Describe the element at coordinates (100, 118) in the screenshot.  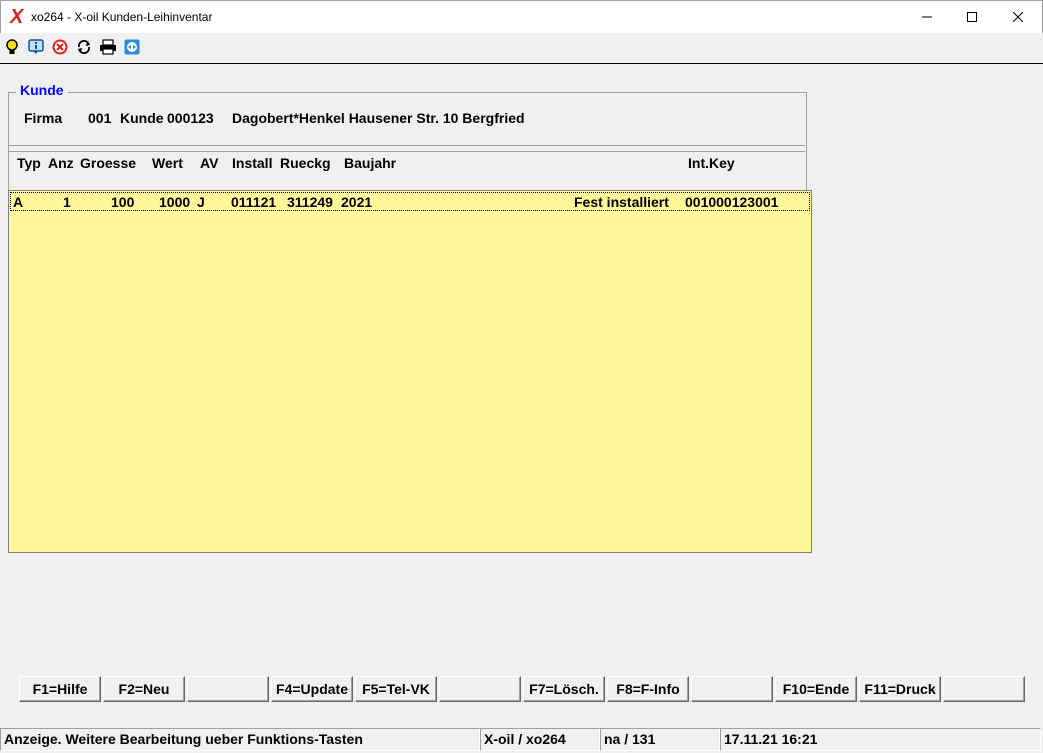
I see `firma-value: 001` at that location.